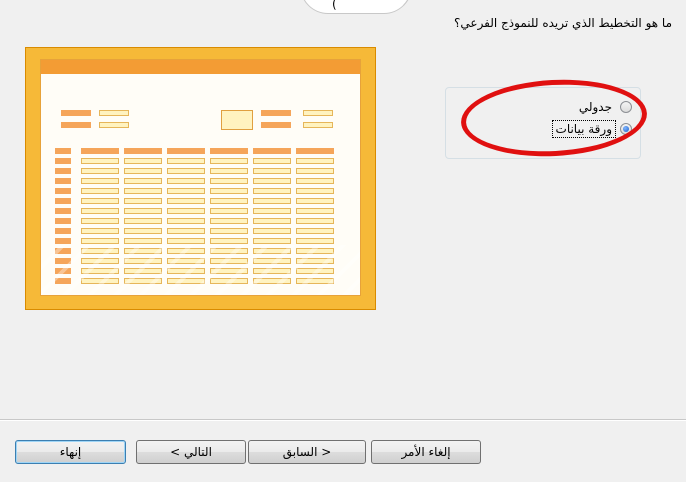 This screenshot has width=686, height=482. Describe the element at coordinates (356, 7) in the screenshot. I see `top-tab` at that location.